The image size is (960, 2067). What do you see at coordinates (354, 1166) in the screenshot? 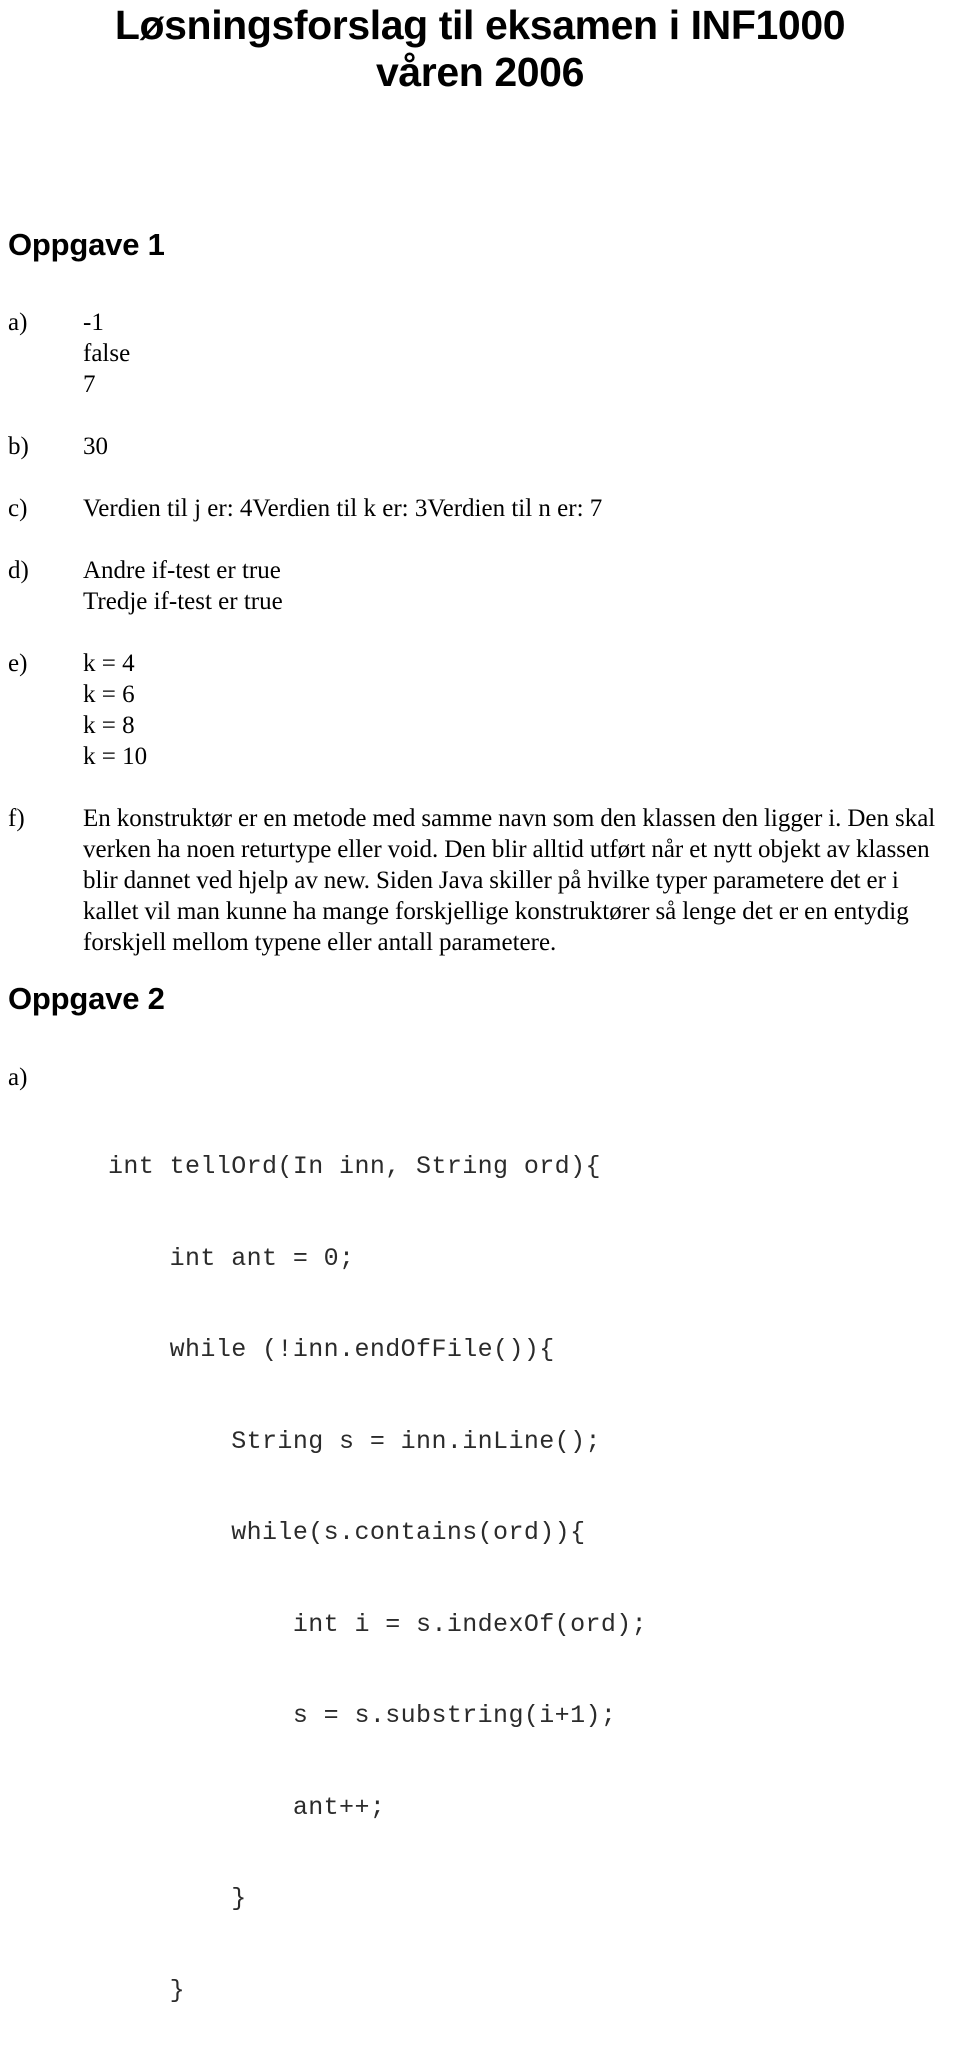
I see `code-line: int tellOrd(In inn, String ord){` at bounding box center [354, 1166].